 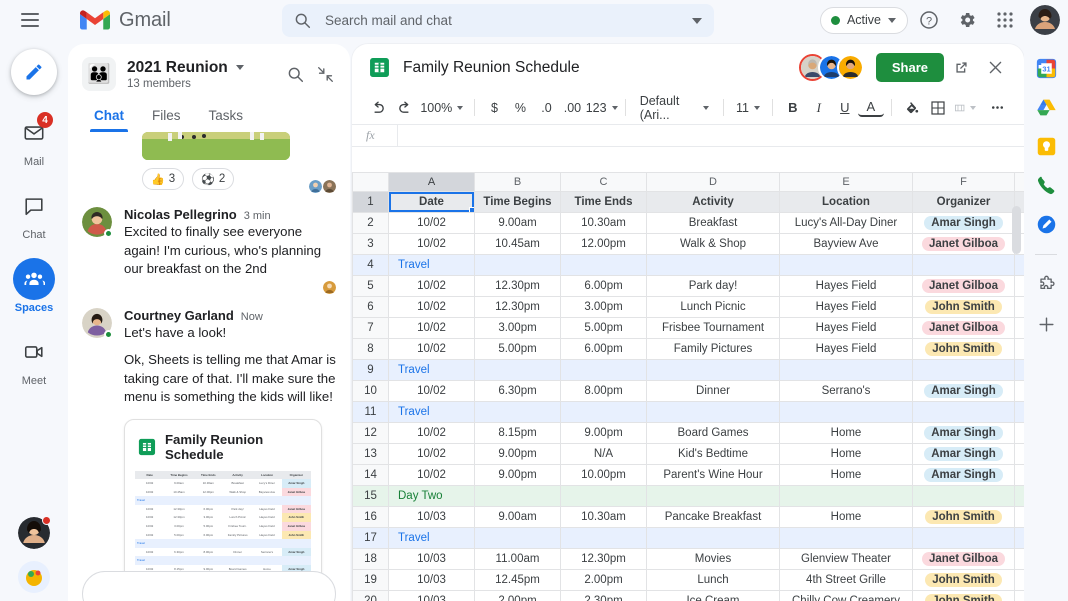 I want to click on italic-button: I, so click(x=819, y=108).